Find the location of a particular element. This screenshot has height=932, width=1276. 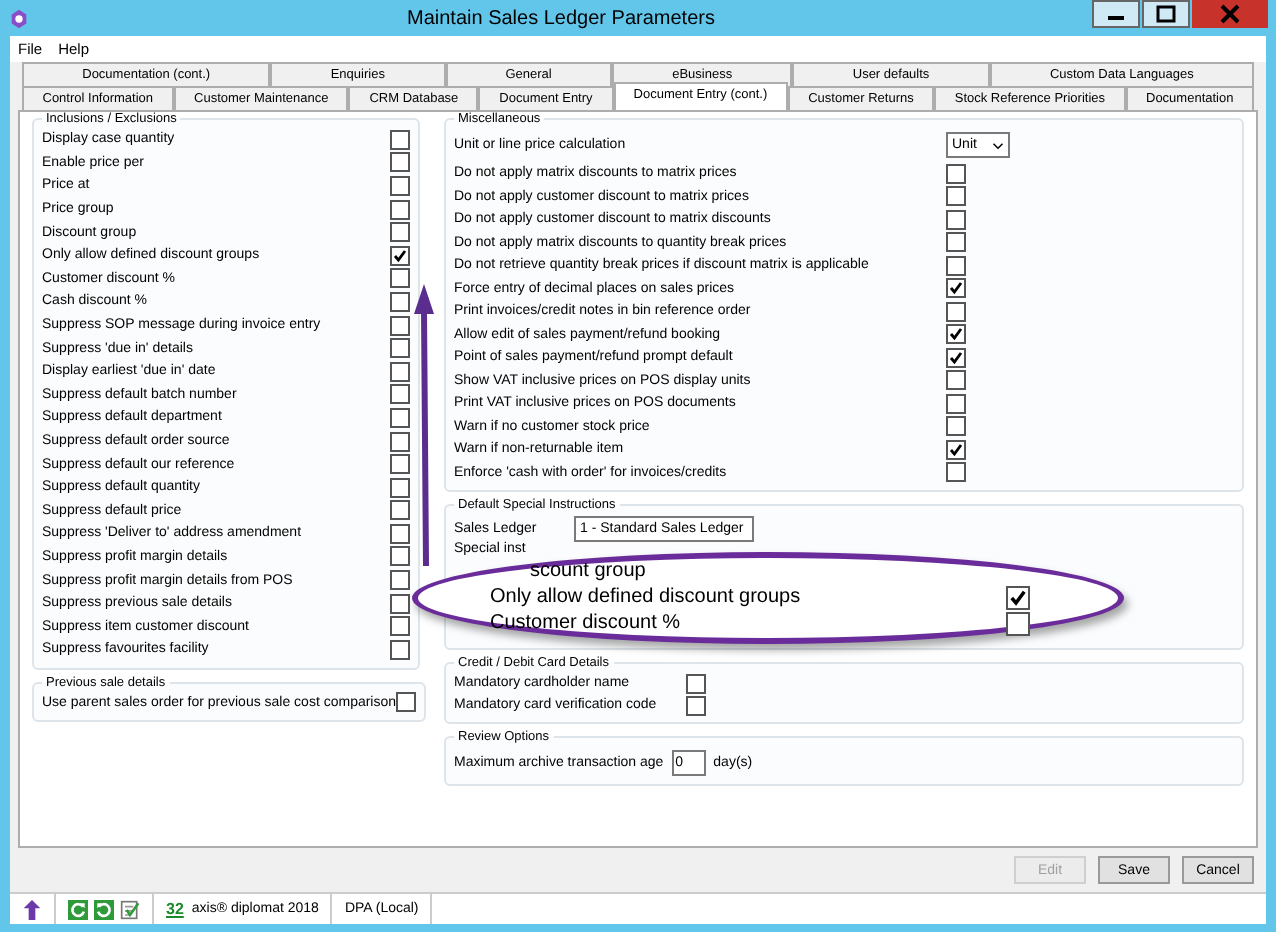

up-arrow-icon is located at coordinates (32, 909).